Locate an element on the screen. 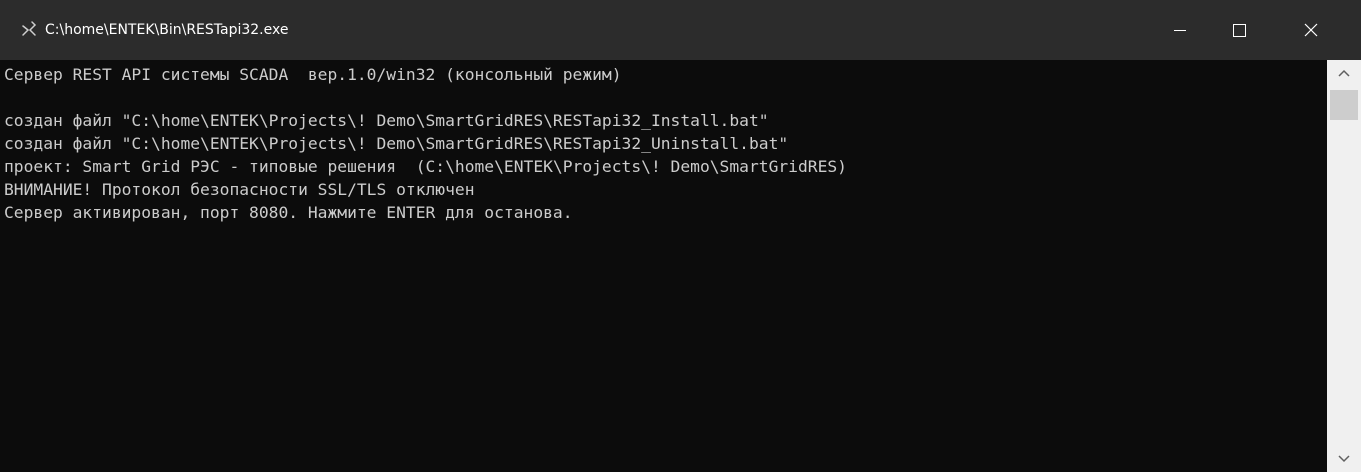 This screenshot has width=1361, height=472. close-icon is located at coordinates (1311, 30).